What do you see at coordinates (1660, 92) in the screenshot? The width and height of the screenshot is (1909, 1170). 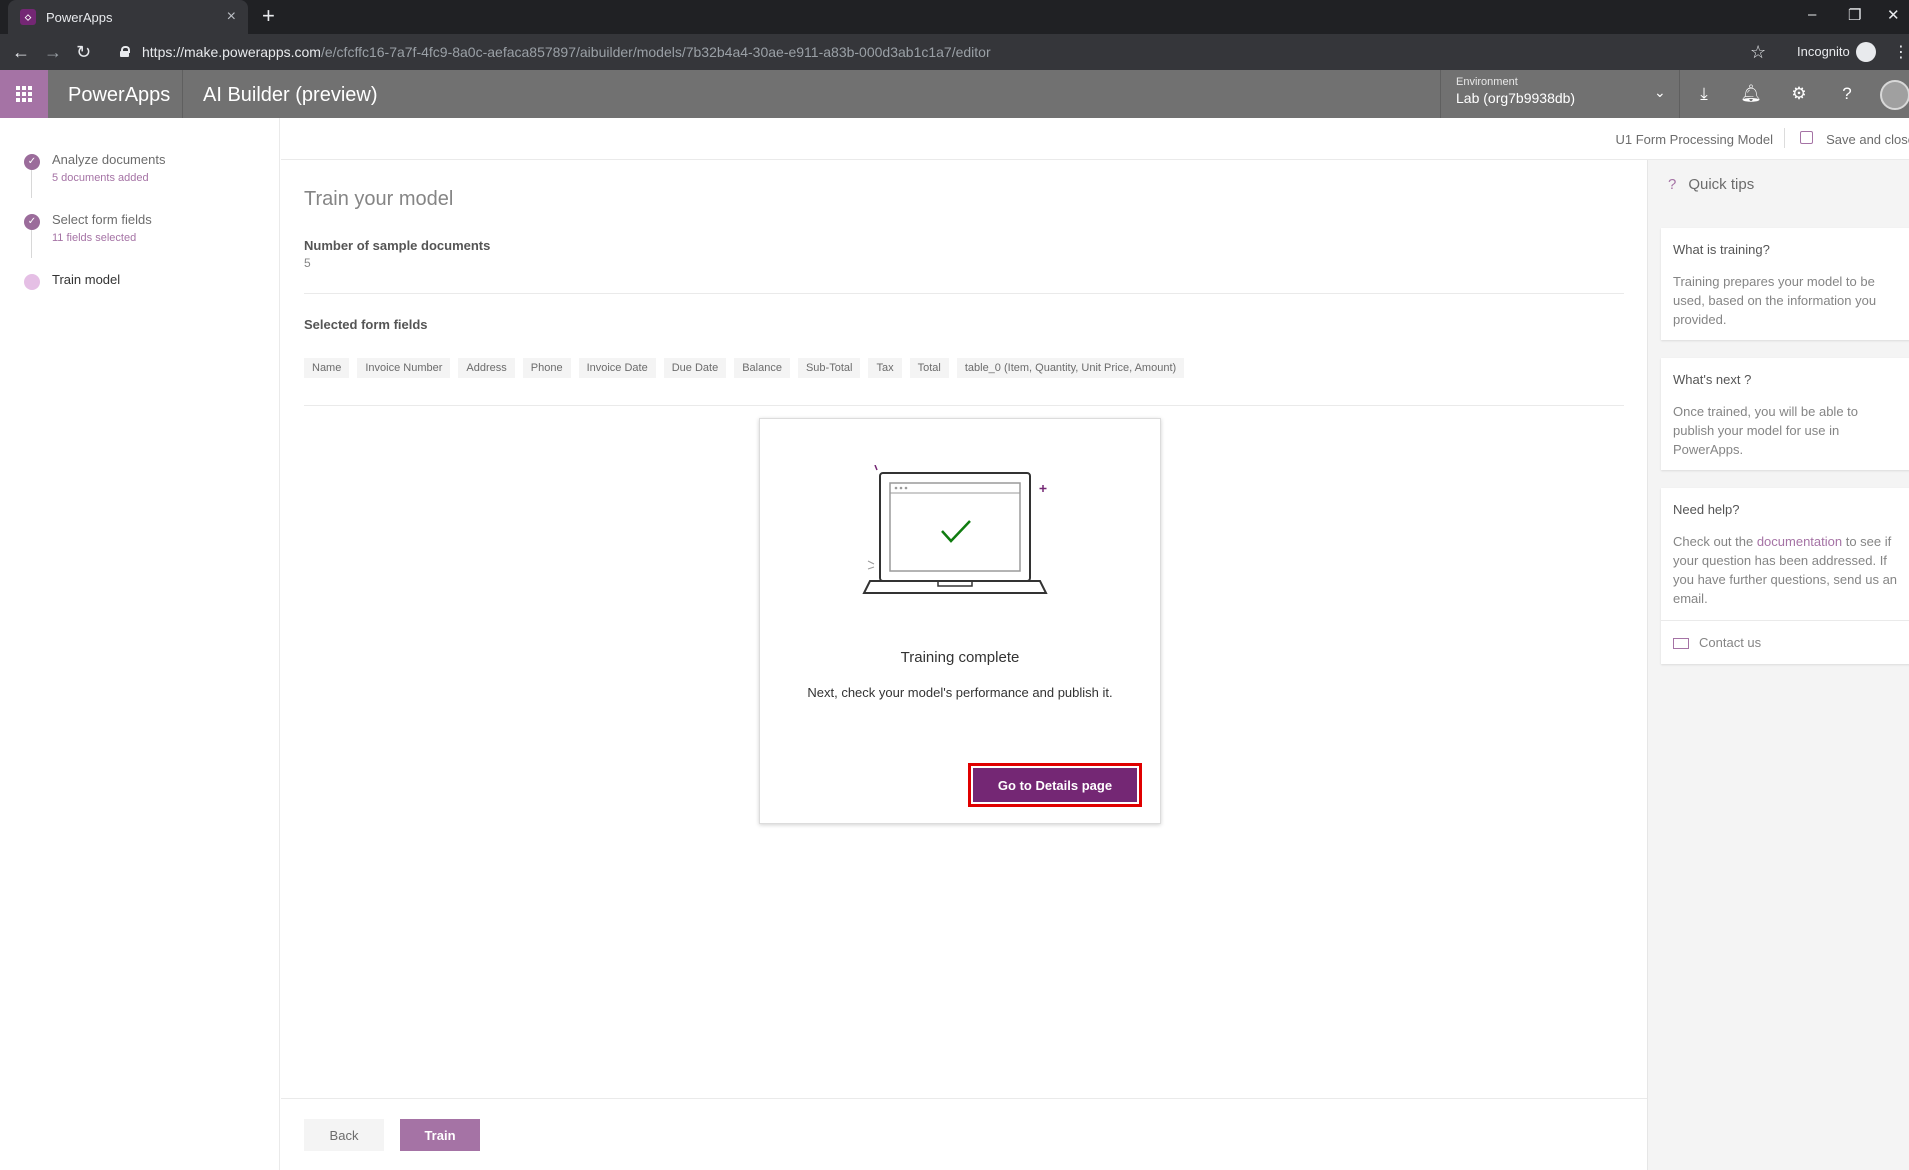 I see `chevron-down-icon: ⌄` at bounding box center [1660, 92].